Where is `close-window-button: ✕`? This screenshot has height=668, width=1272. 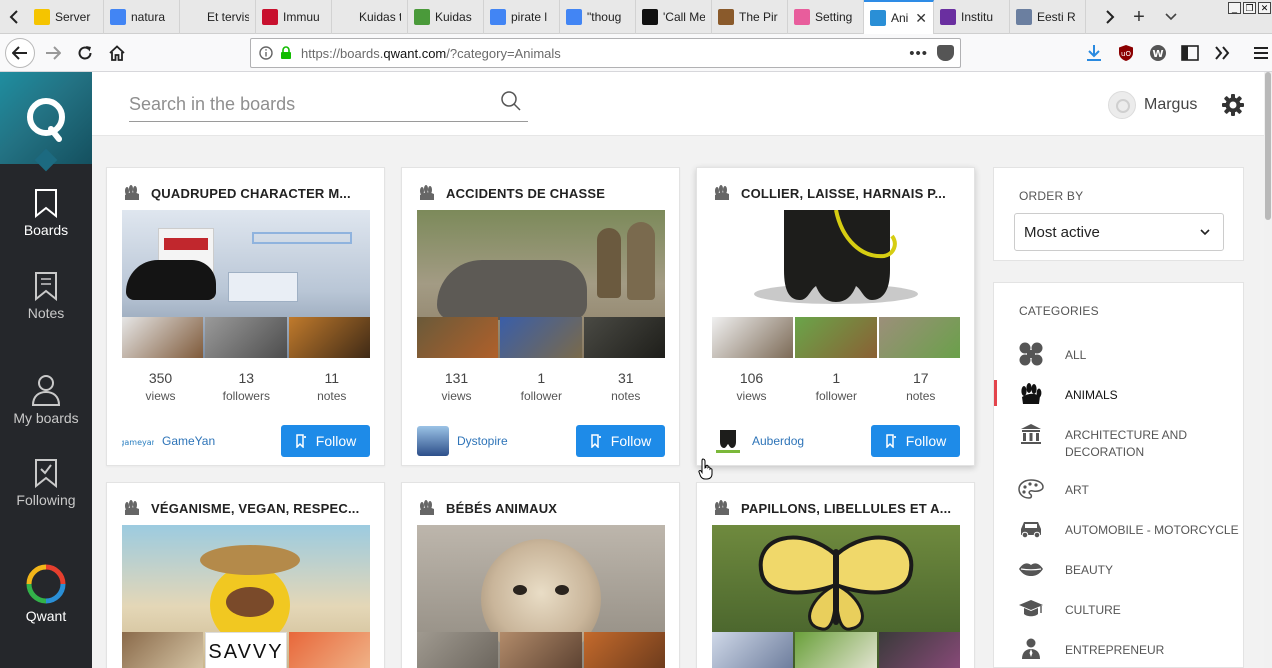
close-window-button: ✕ is located at coordinates (1264, 8).